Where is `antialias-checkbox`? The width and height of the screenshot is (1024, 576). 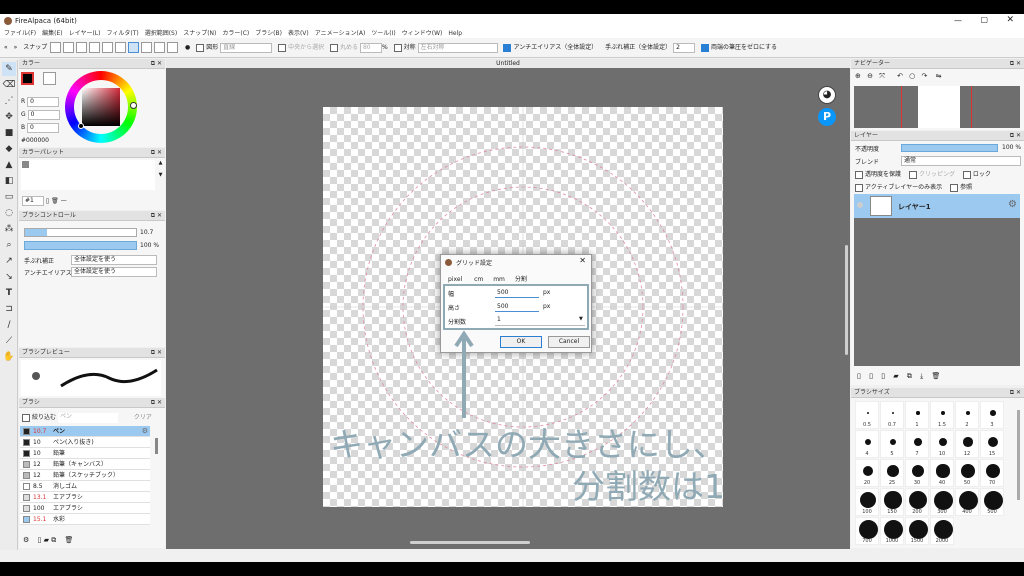
antialias-checkbox is located at coordinates (507, 47).